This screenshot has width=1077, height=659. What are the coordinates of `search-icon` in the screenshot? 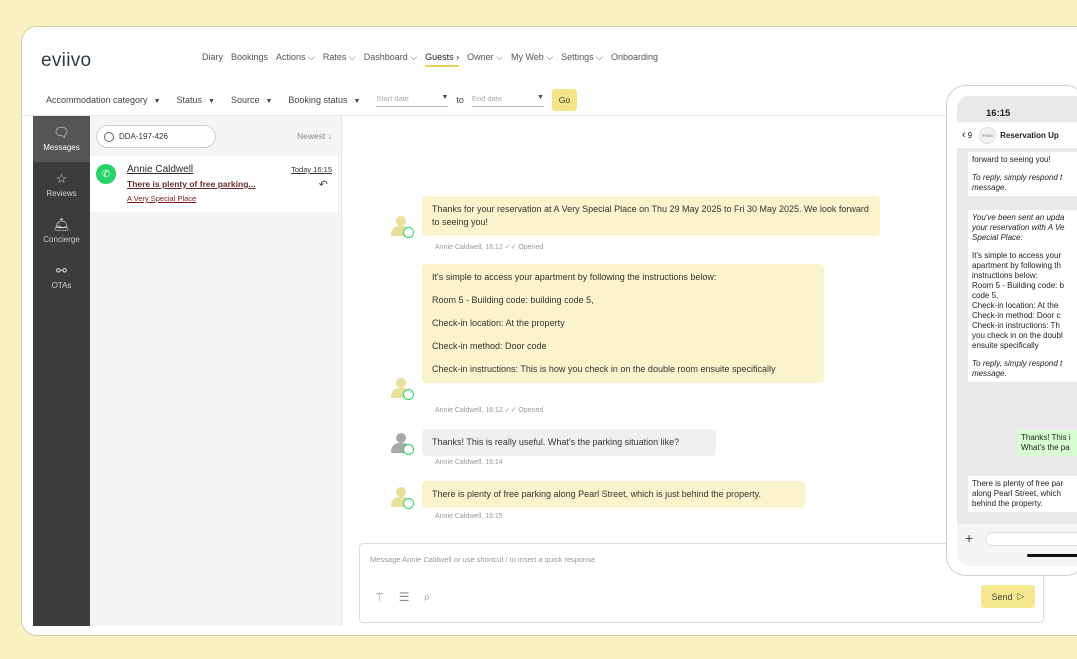 It's located at (109, 136).